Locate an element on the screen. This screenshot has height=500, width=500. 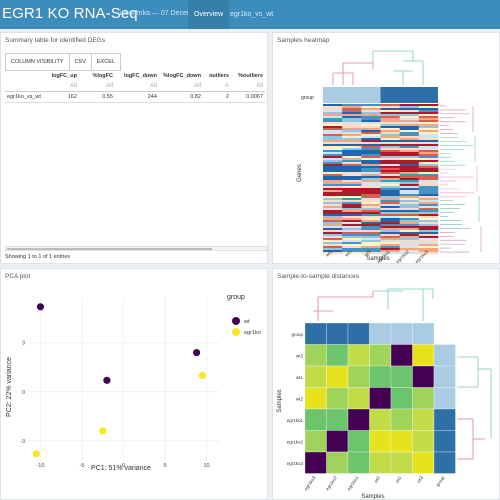
distance-row-label: wt1 is located at coordinates (300, 377).